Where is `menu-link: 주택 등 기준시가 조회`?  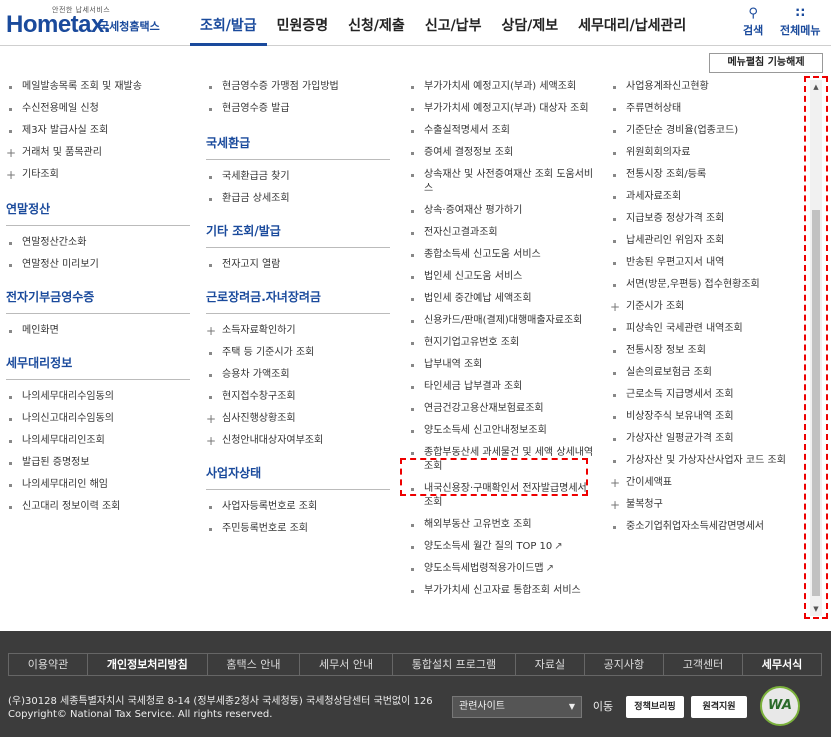
menu-link: 주택 등 기준시가 조회 is located at coordinates (298, 353).